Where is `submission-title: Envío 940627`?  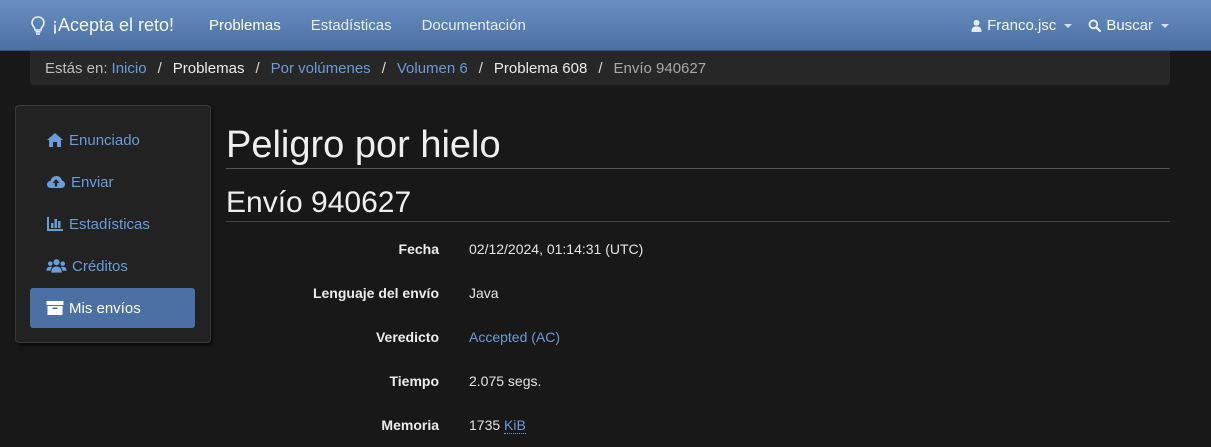
submission-title: Envío 940627 is located at coordinates (698, 203).